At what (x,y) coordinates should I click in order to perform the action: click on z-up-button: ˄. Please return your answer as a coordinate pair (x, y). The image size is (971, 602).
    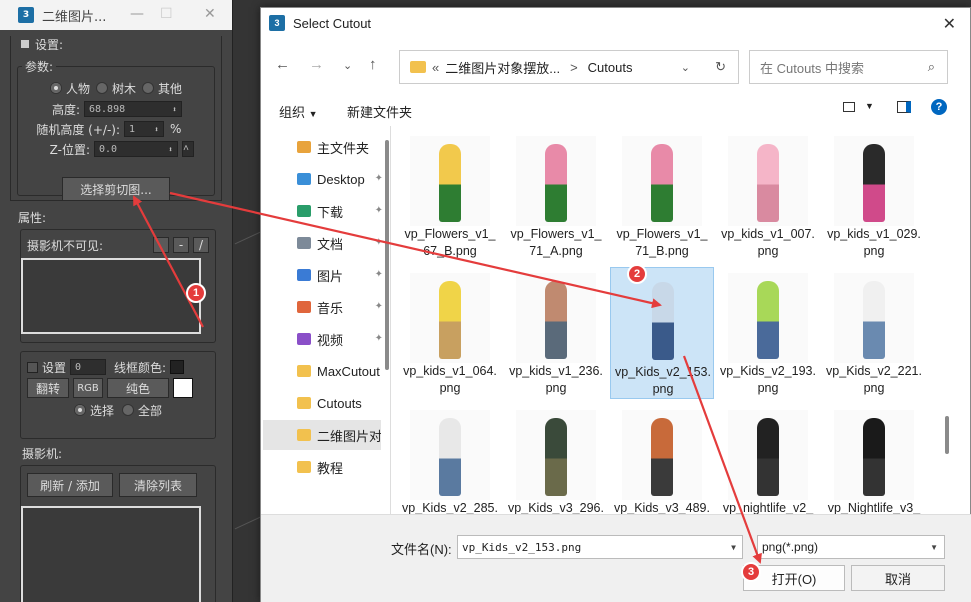
    Looking at the image, I should click on (188, 149).